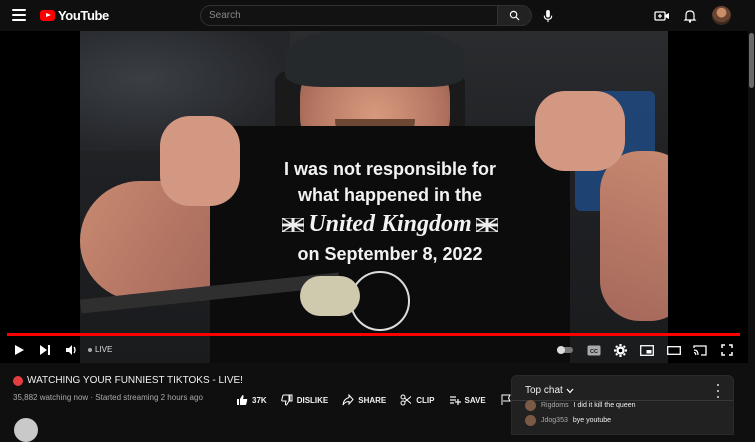 This screenshot has height=442, width=755. I want to click on search-input, so click(349, 15).